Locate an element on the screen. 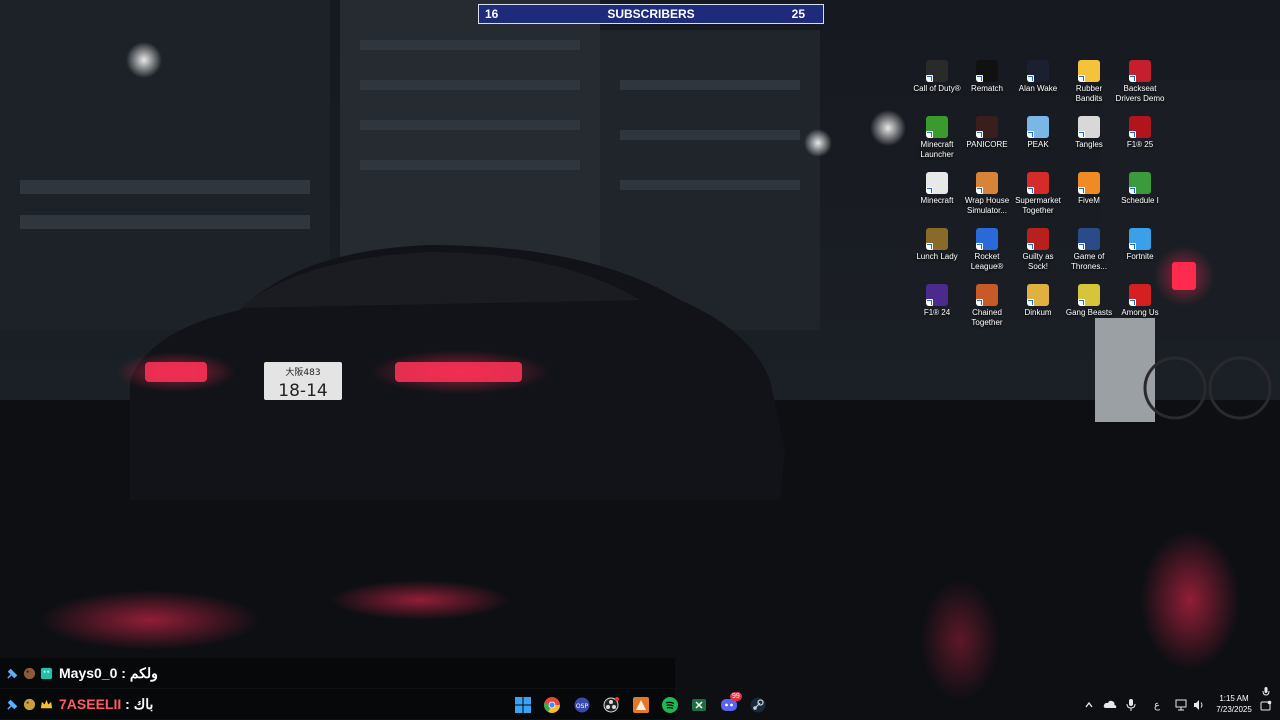 The width and height of the screenshot is (1280, 720). subscriber-label: SUBSCRIBERS is located at coordinates (651, 14).